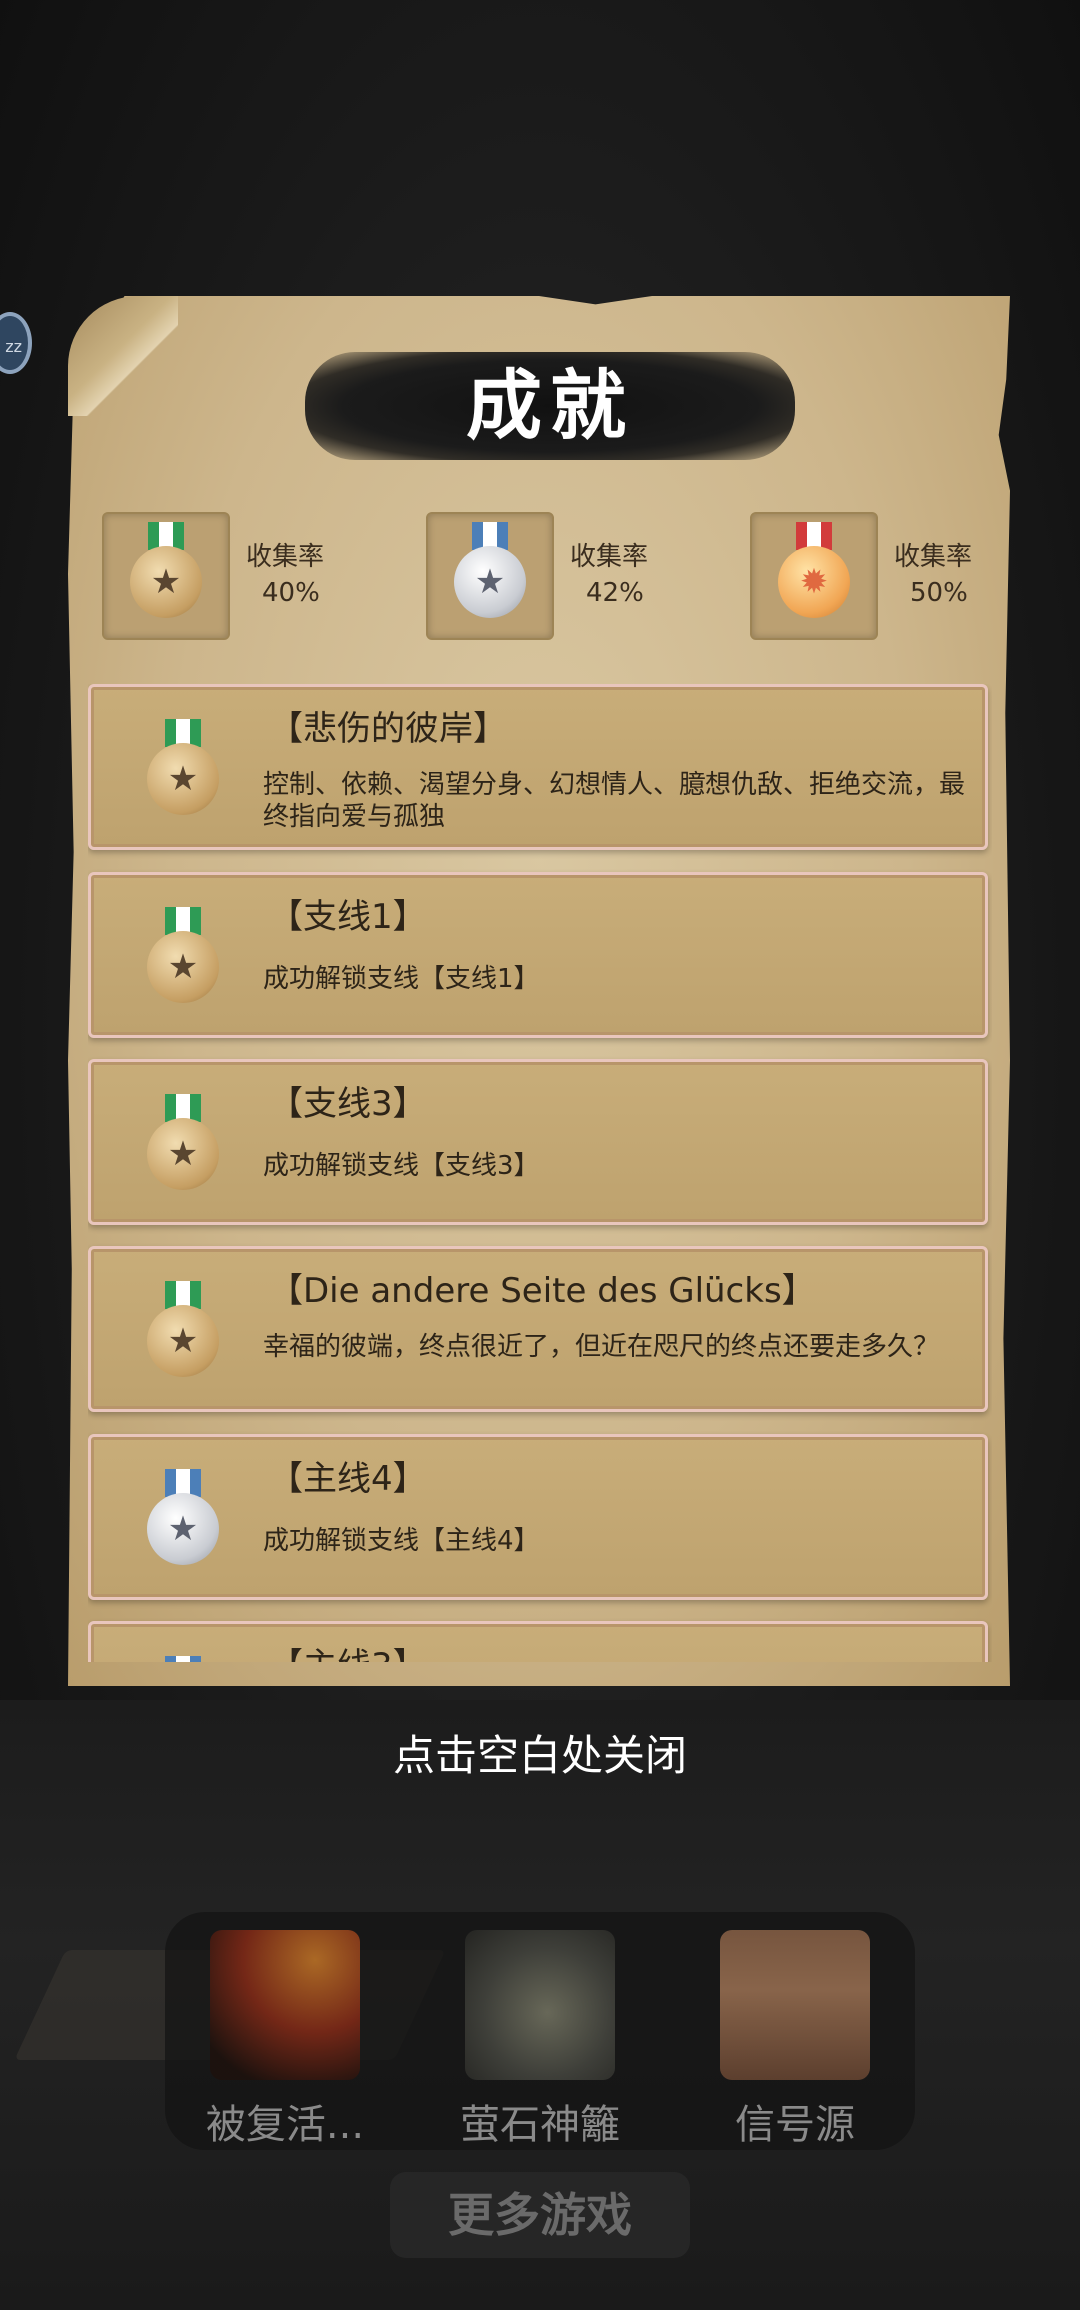 This screenshot has width=1080, height=2310. Describe the element at coordinates (538, 955) in the screenshot. I see `achievement-item: ★ 【支线1】 成功解锁支线【支线1】` at that location.